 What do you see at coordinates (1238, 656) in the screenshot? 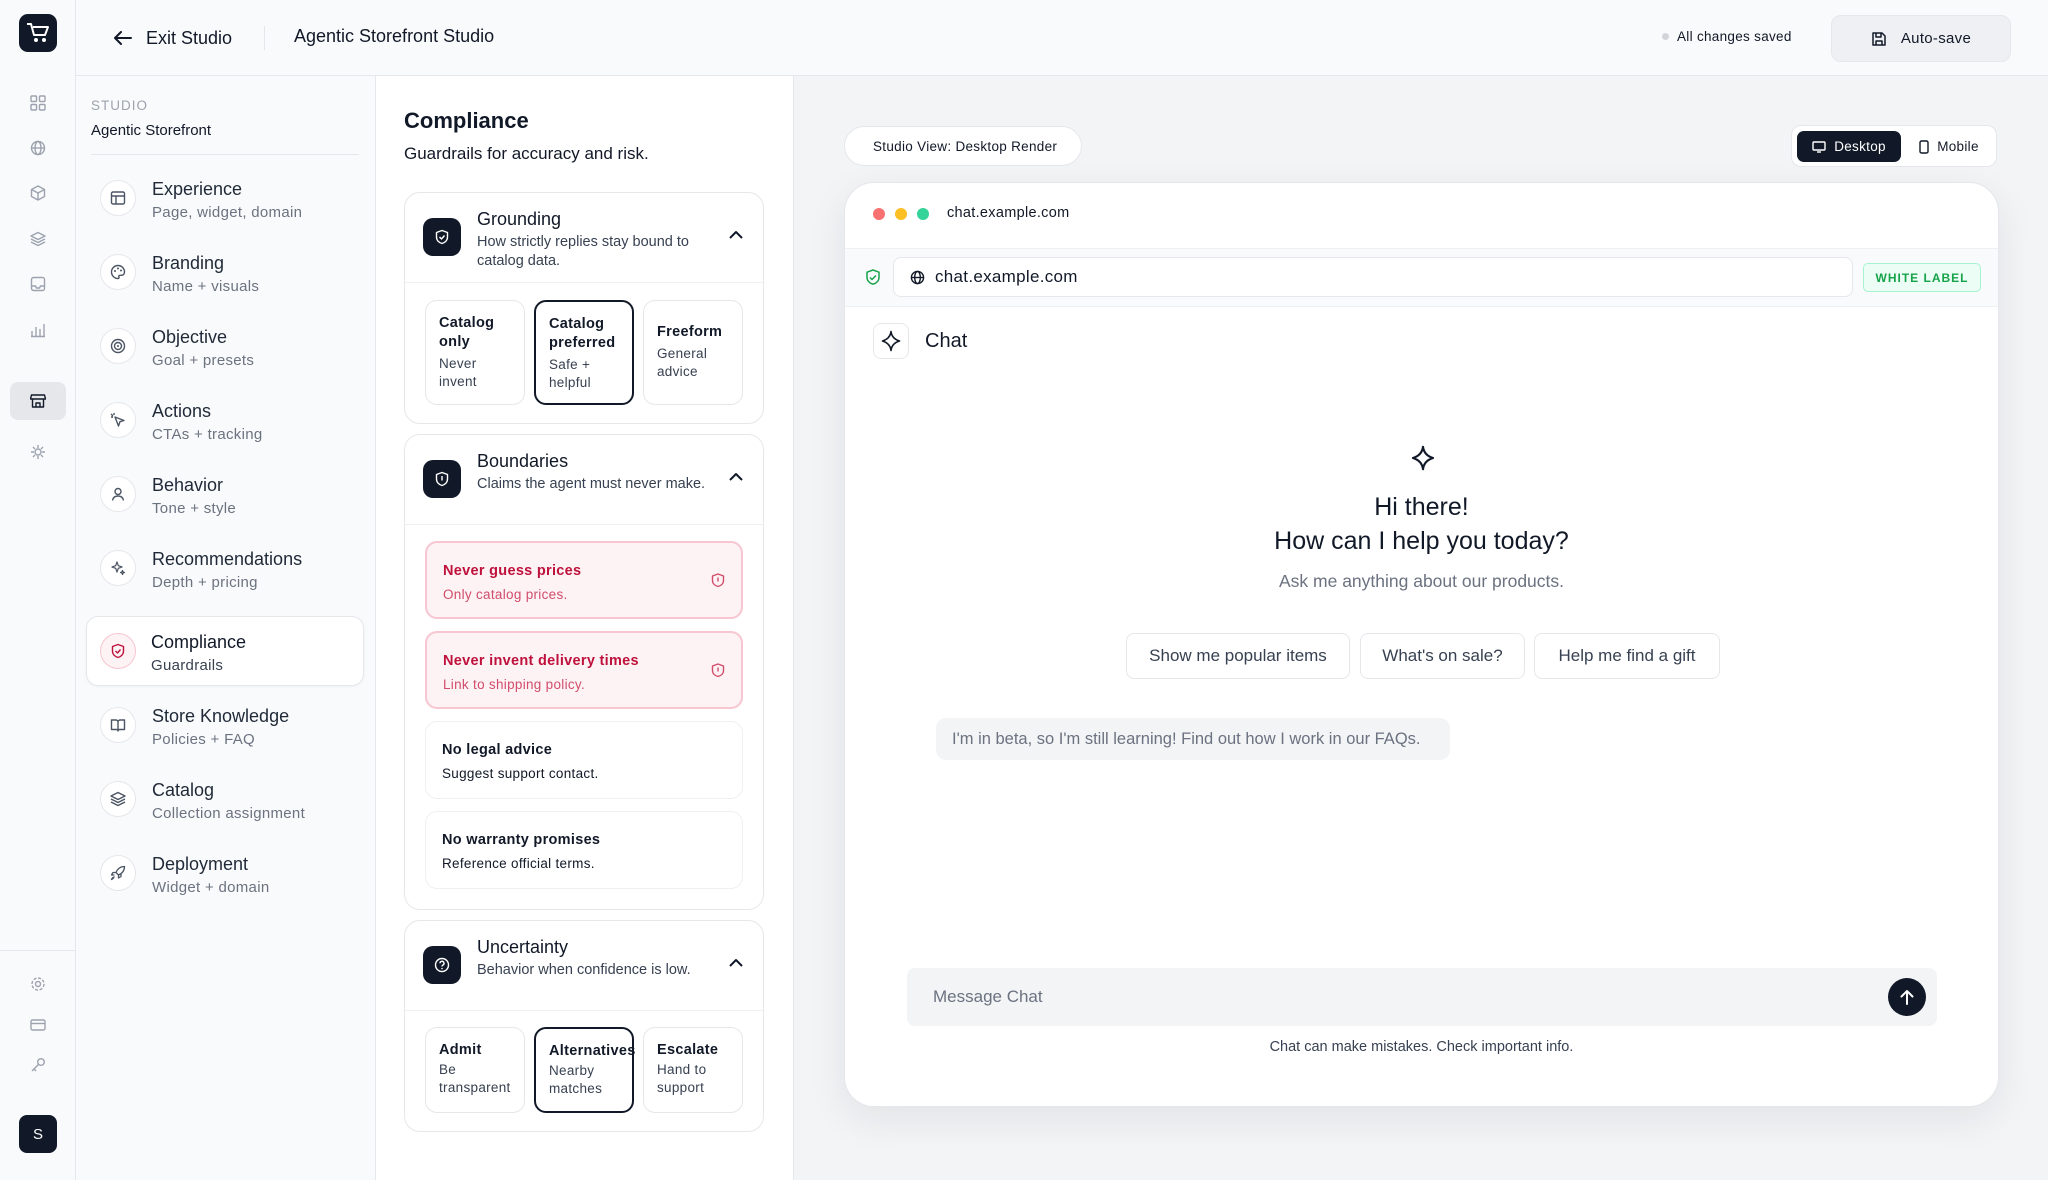
I see `suggestion-chip-popular: Show me popular items` at bounding box center [1238, 656].